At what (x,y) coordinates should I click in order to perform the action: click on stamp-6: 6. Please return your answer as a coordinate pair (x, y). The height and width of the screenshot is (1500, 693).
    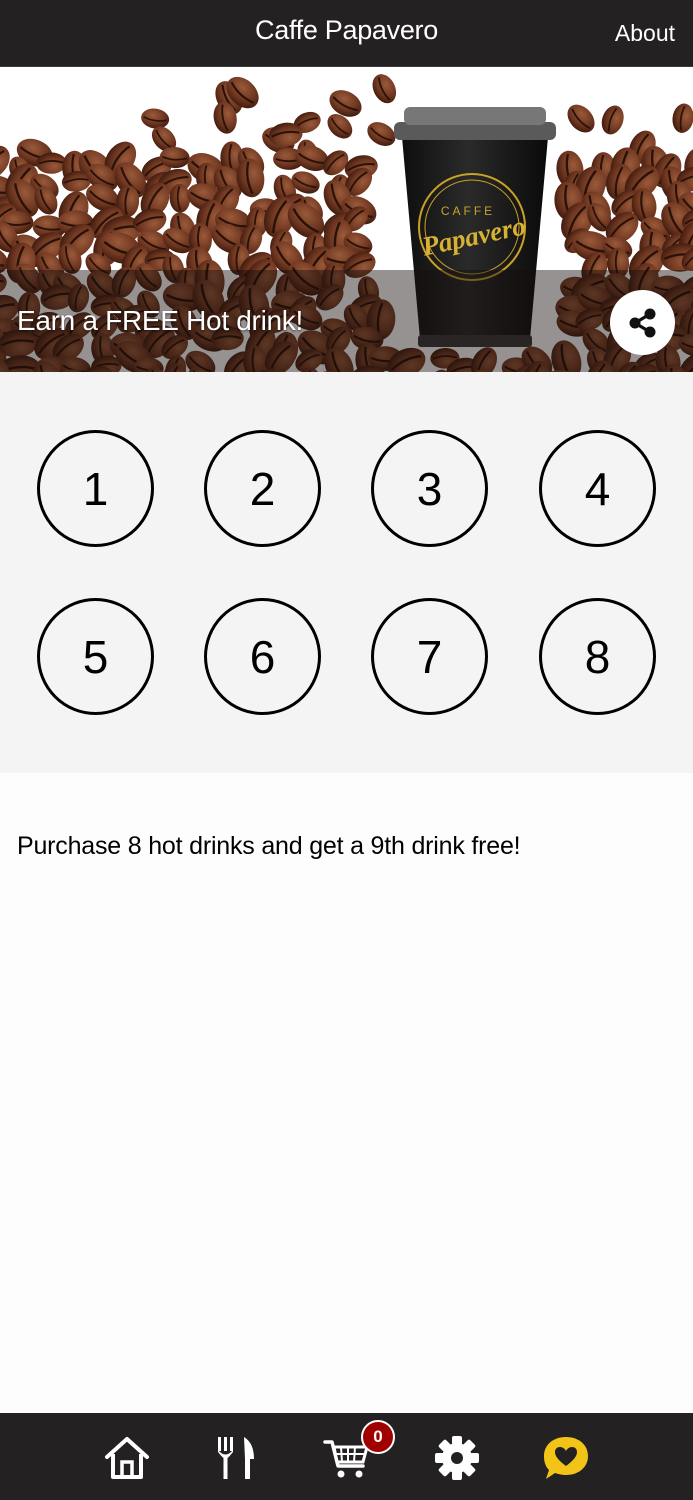
    Looking at the image, I should click on (262, 656).